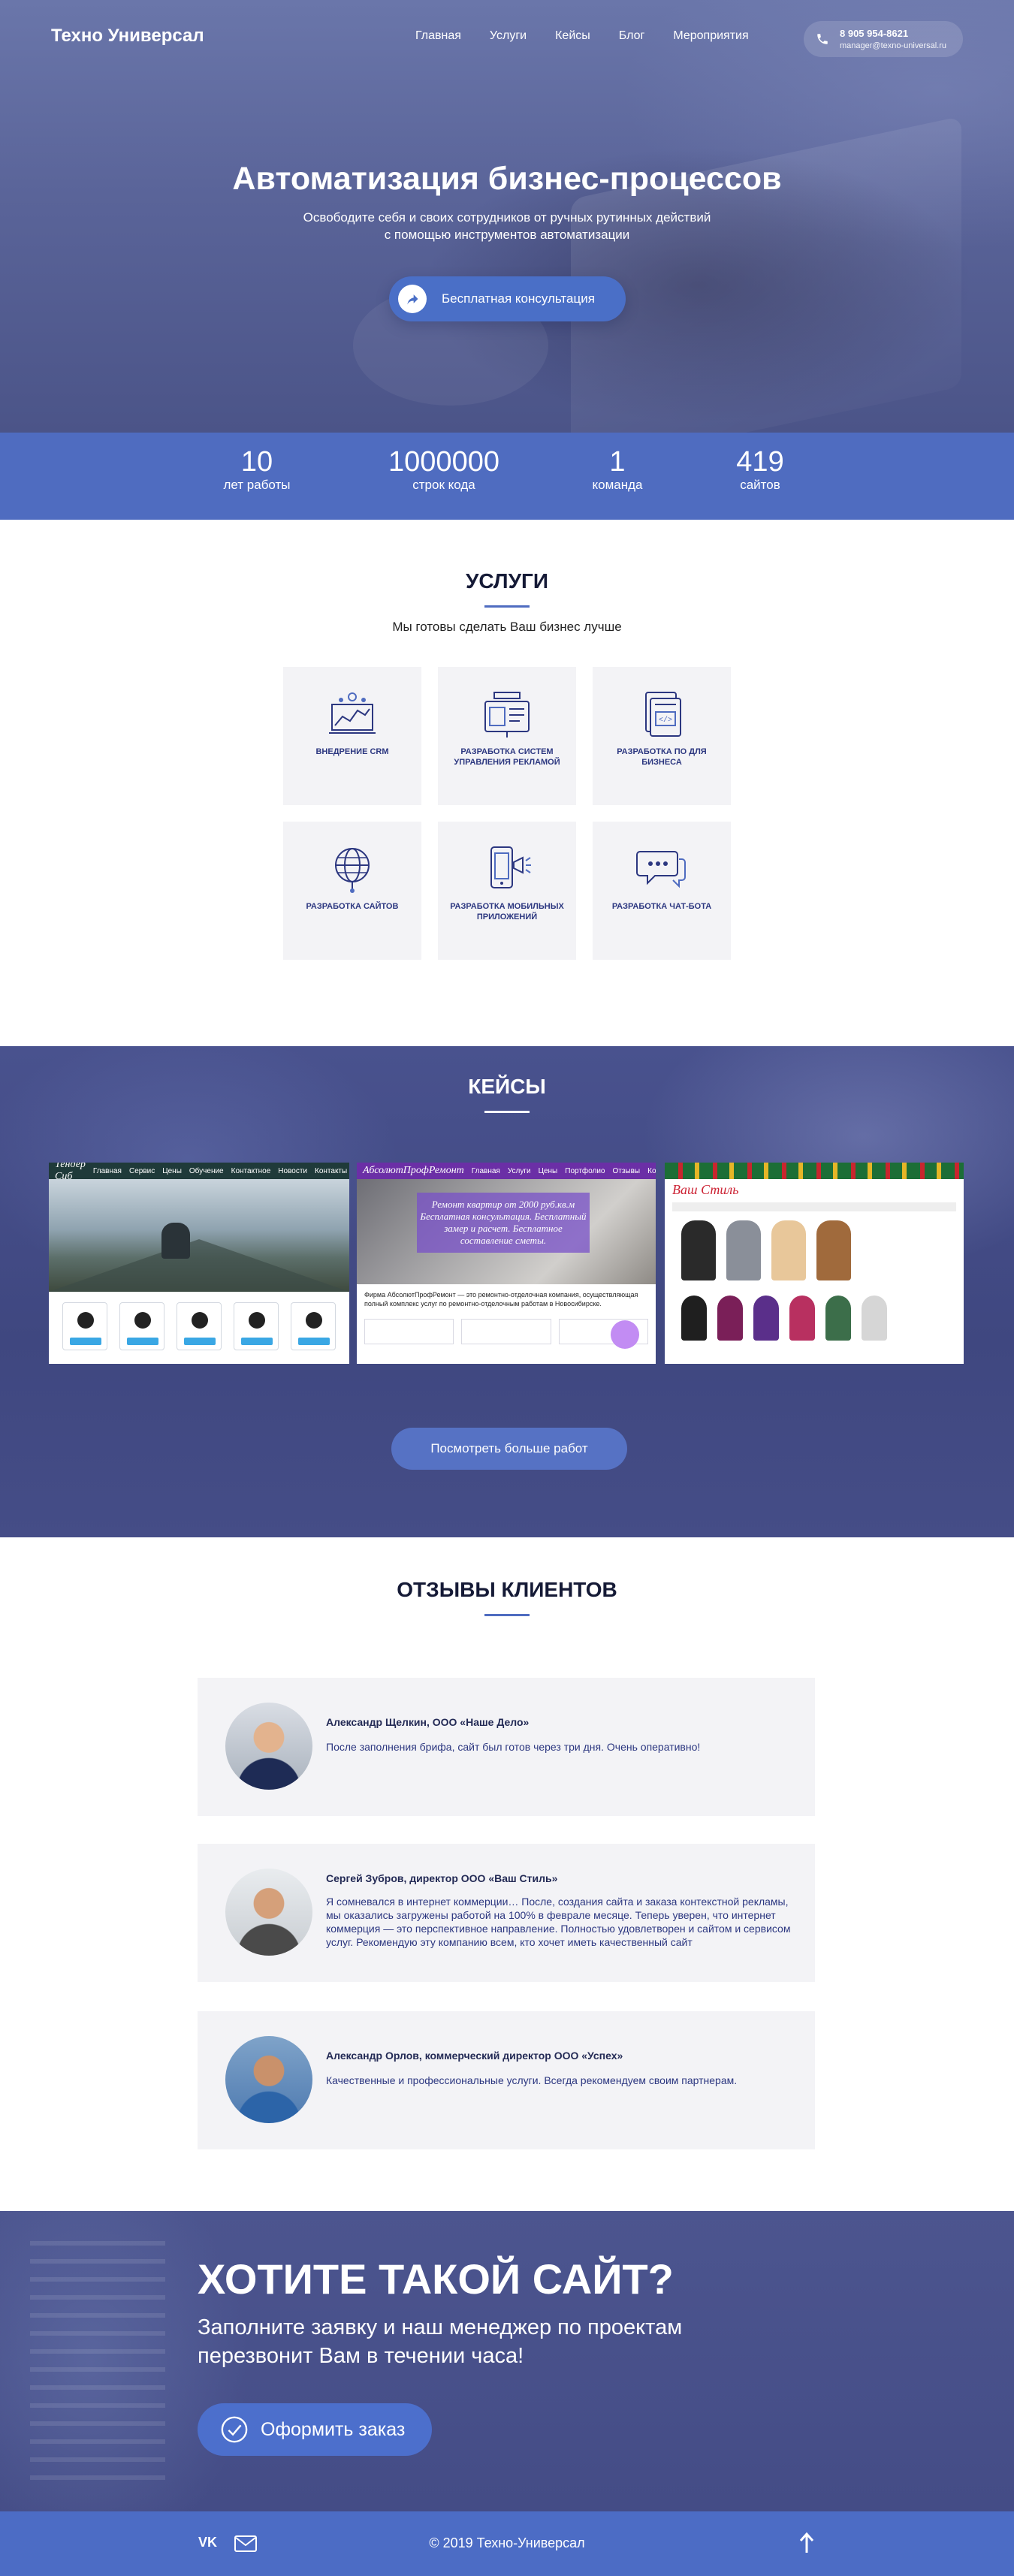  Describe the element at coordinates (822, 39) in the screenshot. I see `phone-icon` at that location.